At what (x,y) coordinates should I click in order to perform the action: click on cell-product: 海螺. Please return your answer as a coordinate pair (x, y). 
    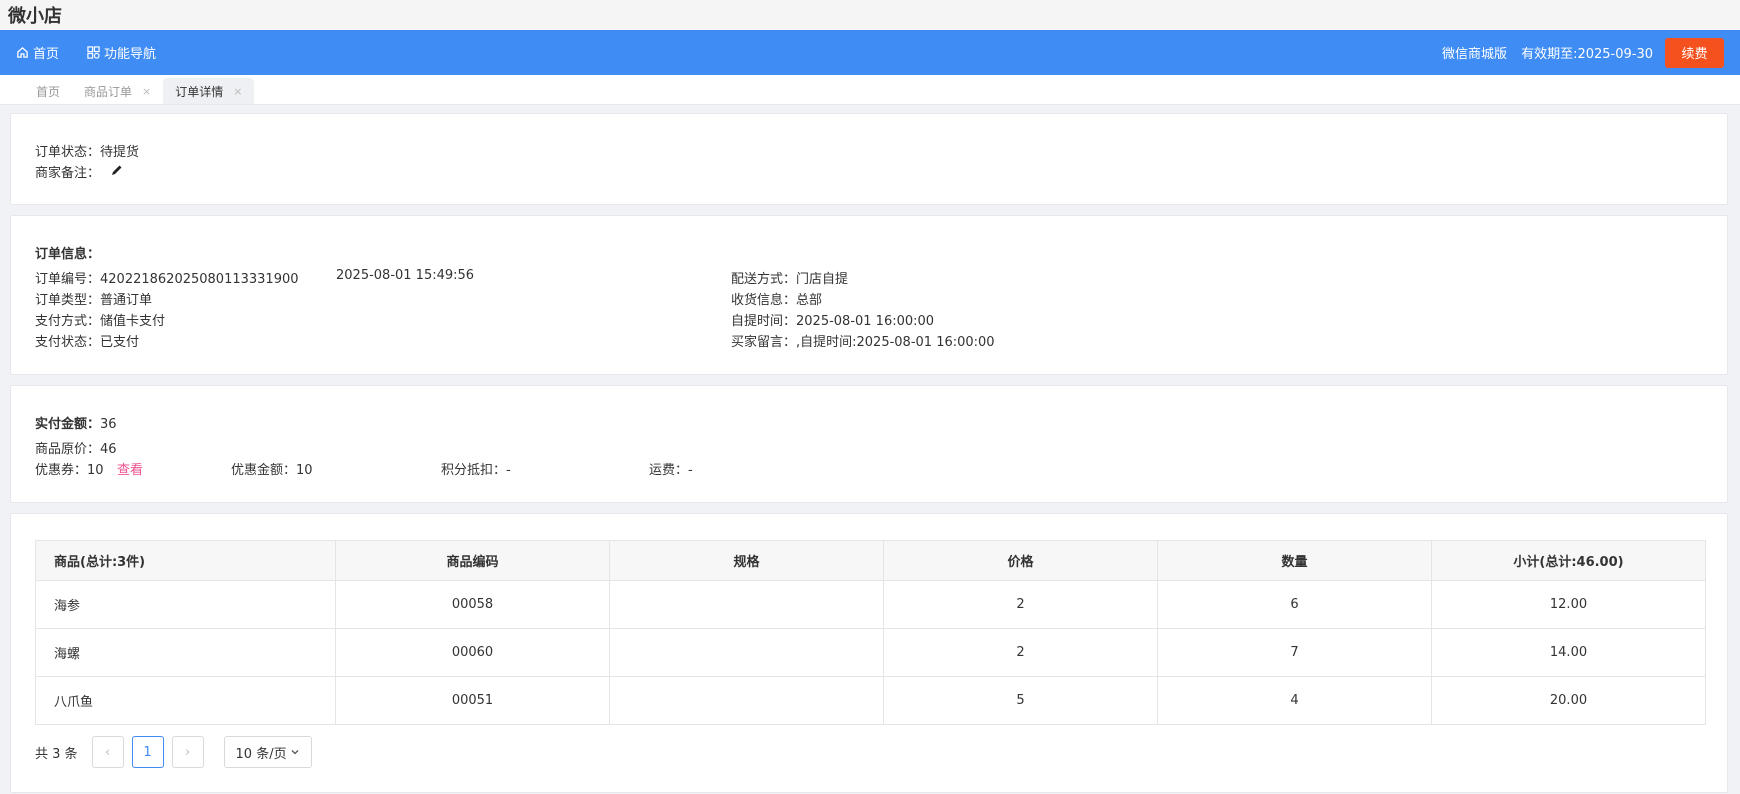
    Looking at the image, I should click on (185, 652).